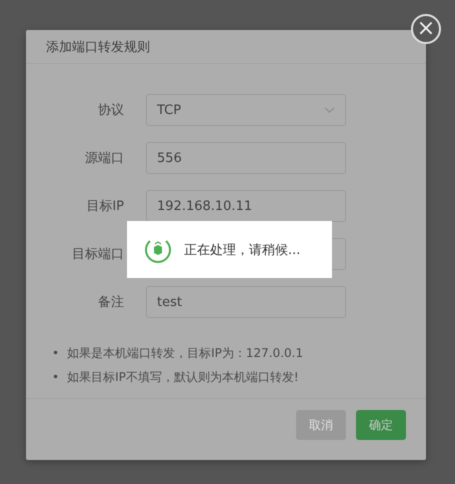 This screenshot has height=484, width=455. Describe the element at coordinates (111, 110) in the screenshot. I see `field-label: 协议` at that location.